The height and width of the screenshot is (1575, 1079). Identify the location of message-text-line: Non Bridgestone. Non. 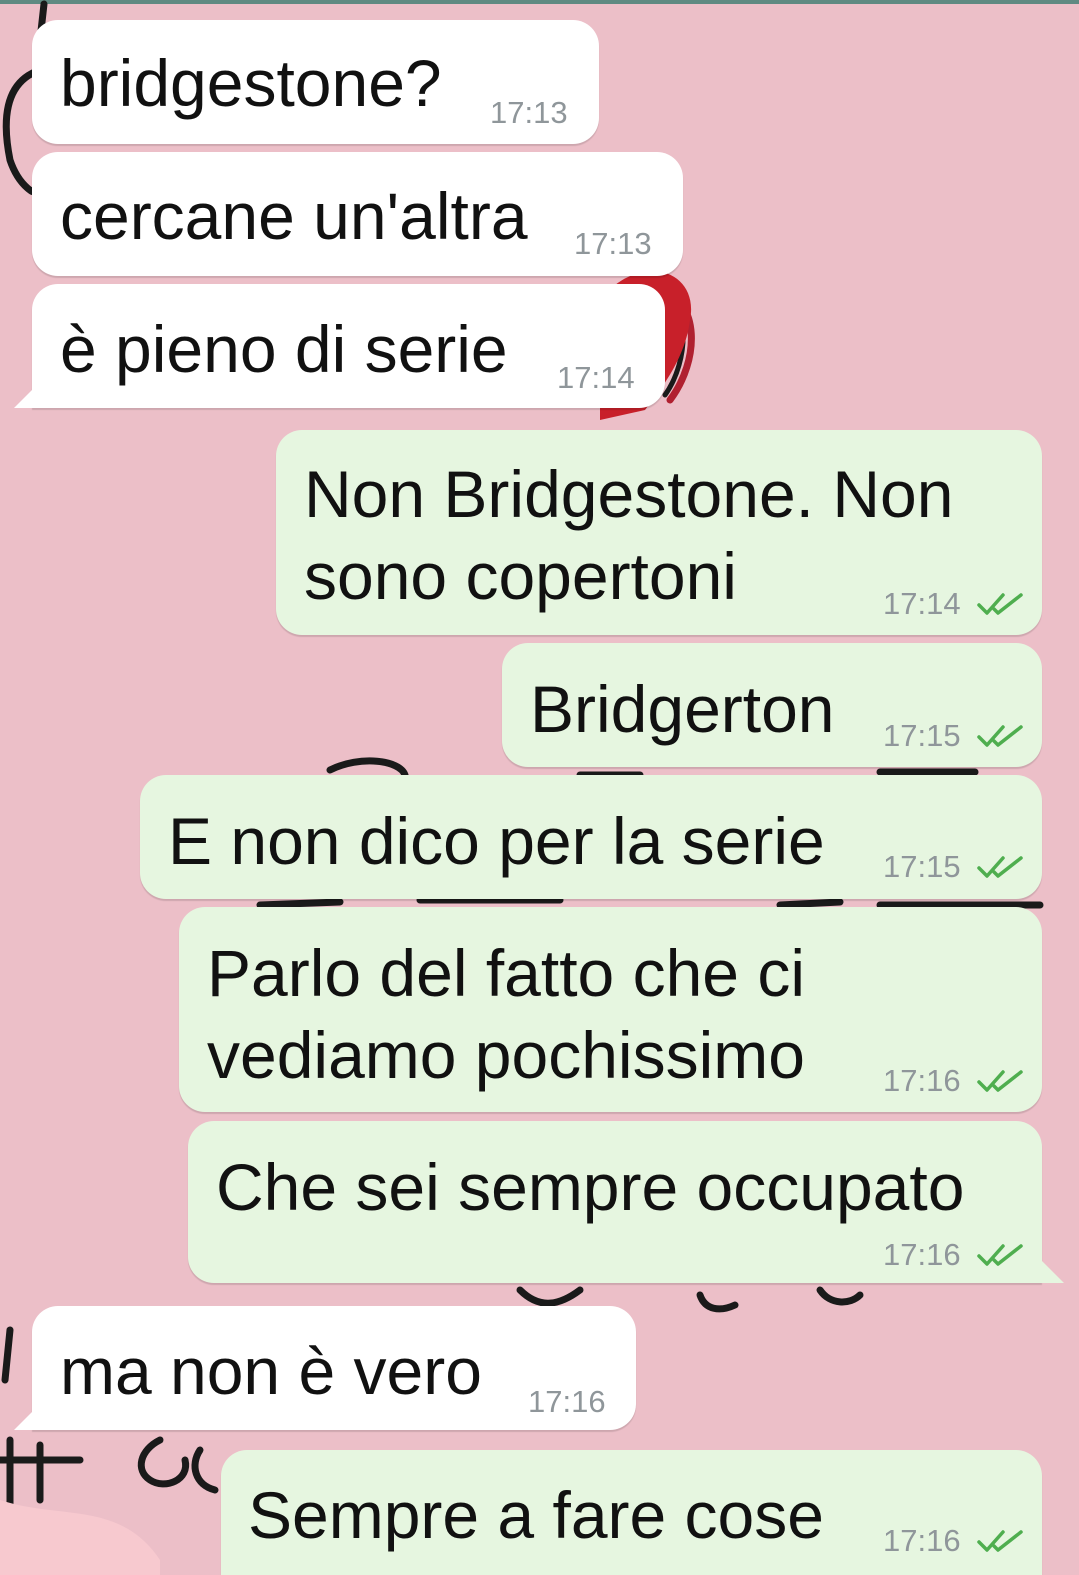
(629, 494).